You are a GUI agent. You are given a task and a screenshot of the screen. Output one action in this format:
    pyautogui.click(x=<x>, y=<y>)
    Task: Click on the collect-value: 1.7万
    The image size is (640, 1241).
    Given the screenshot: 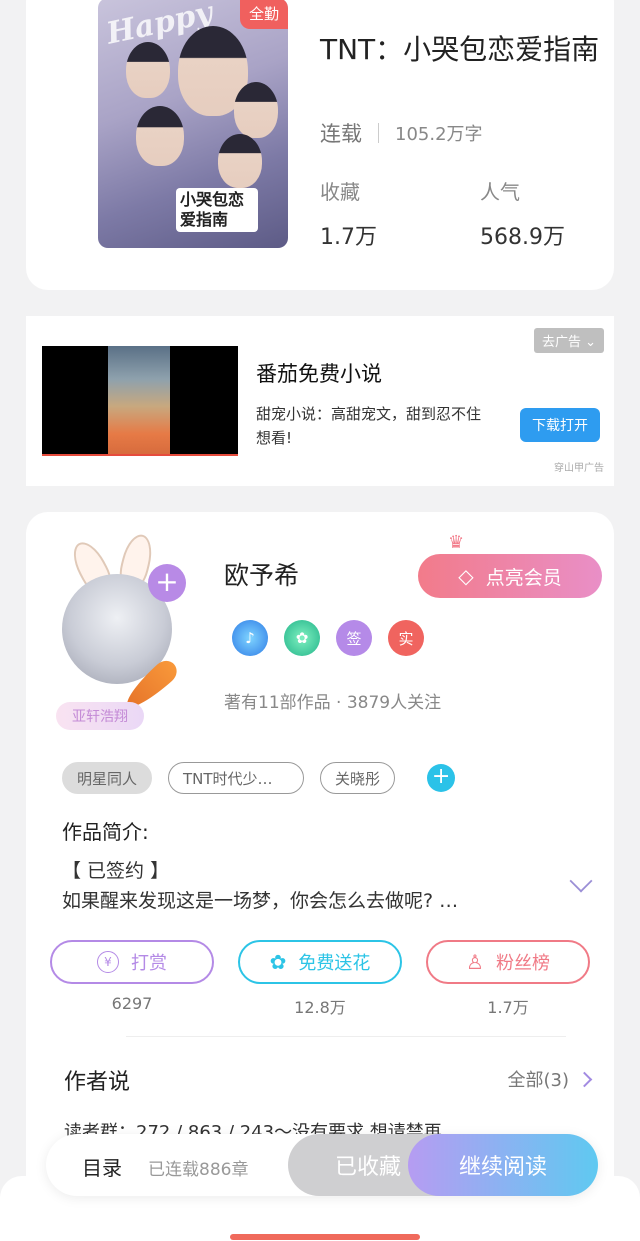 What is the action you would take?
    pyautogui.click(x=348, y=237)
    